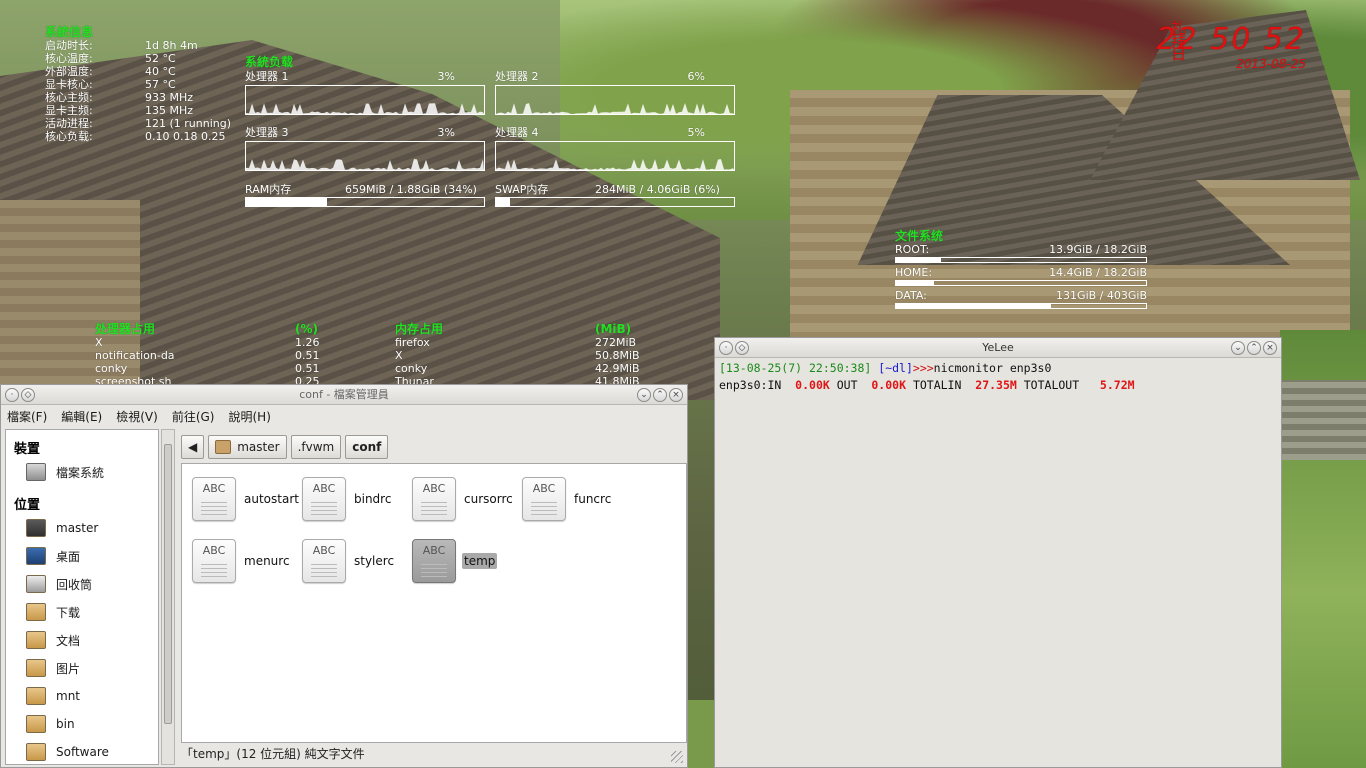 The height and width of the screenshot is (768, 1366). I want to click on sidebar-item-桌面: 桌面, so click(82, 556).